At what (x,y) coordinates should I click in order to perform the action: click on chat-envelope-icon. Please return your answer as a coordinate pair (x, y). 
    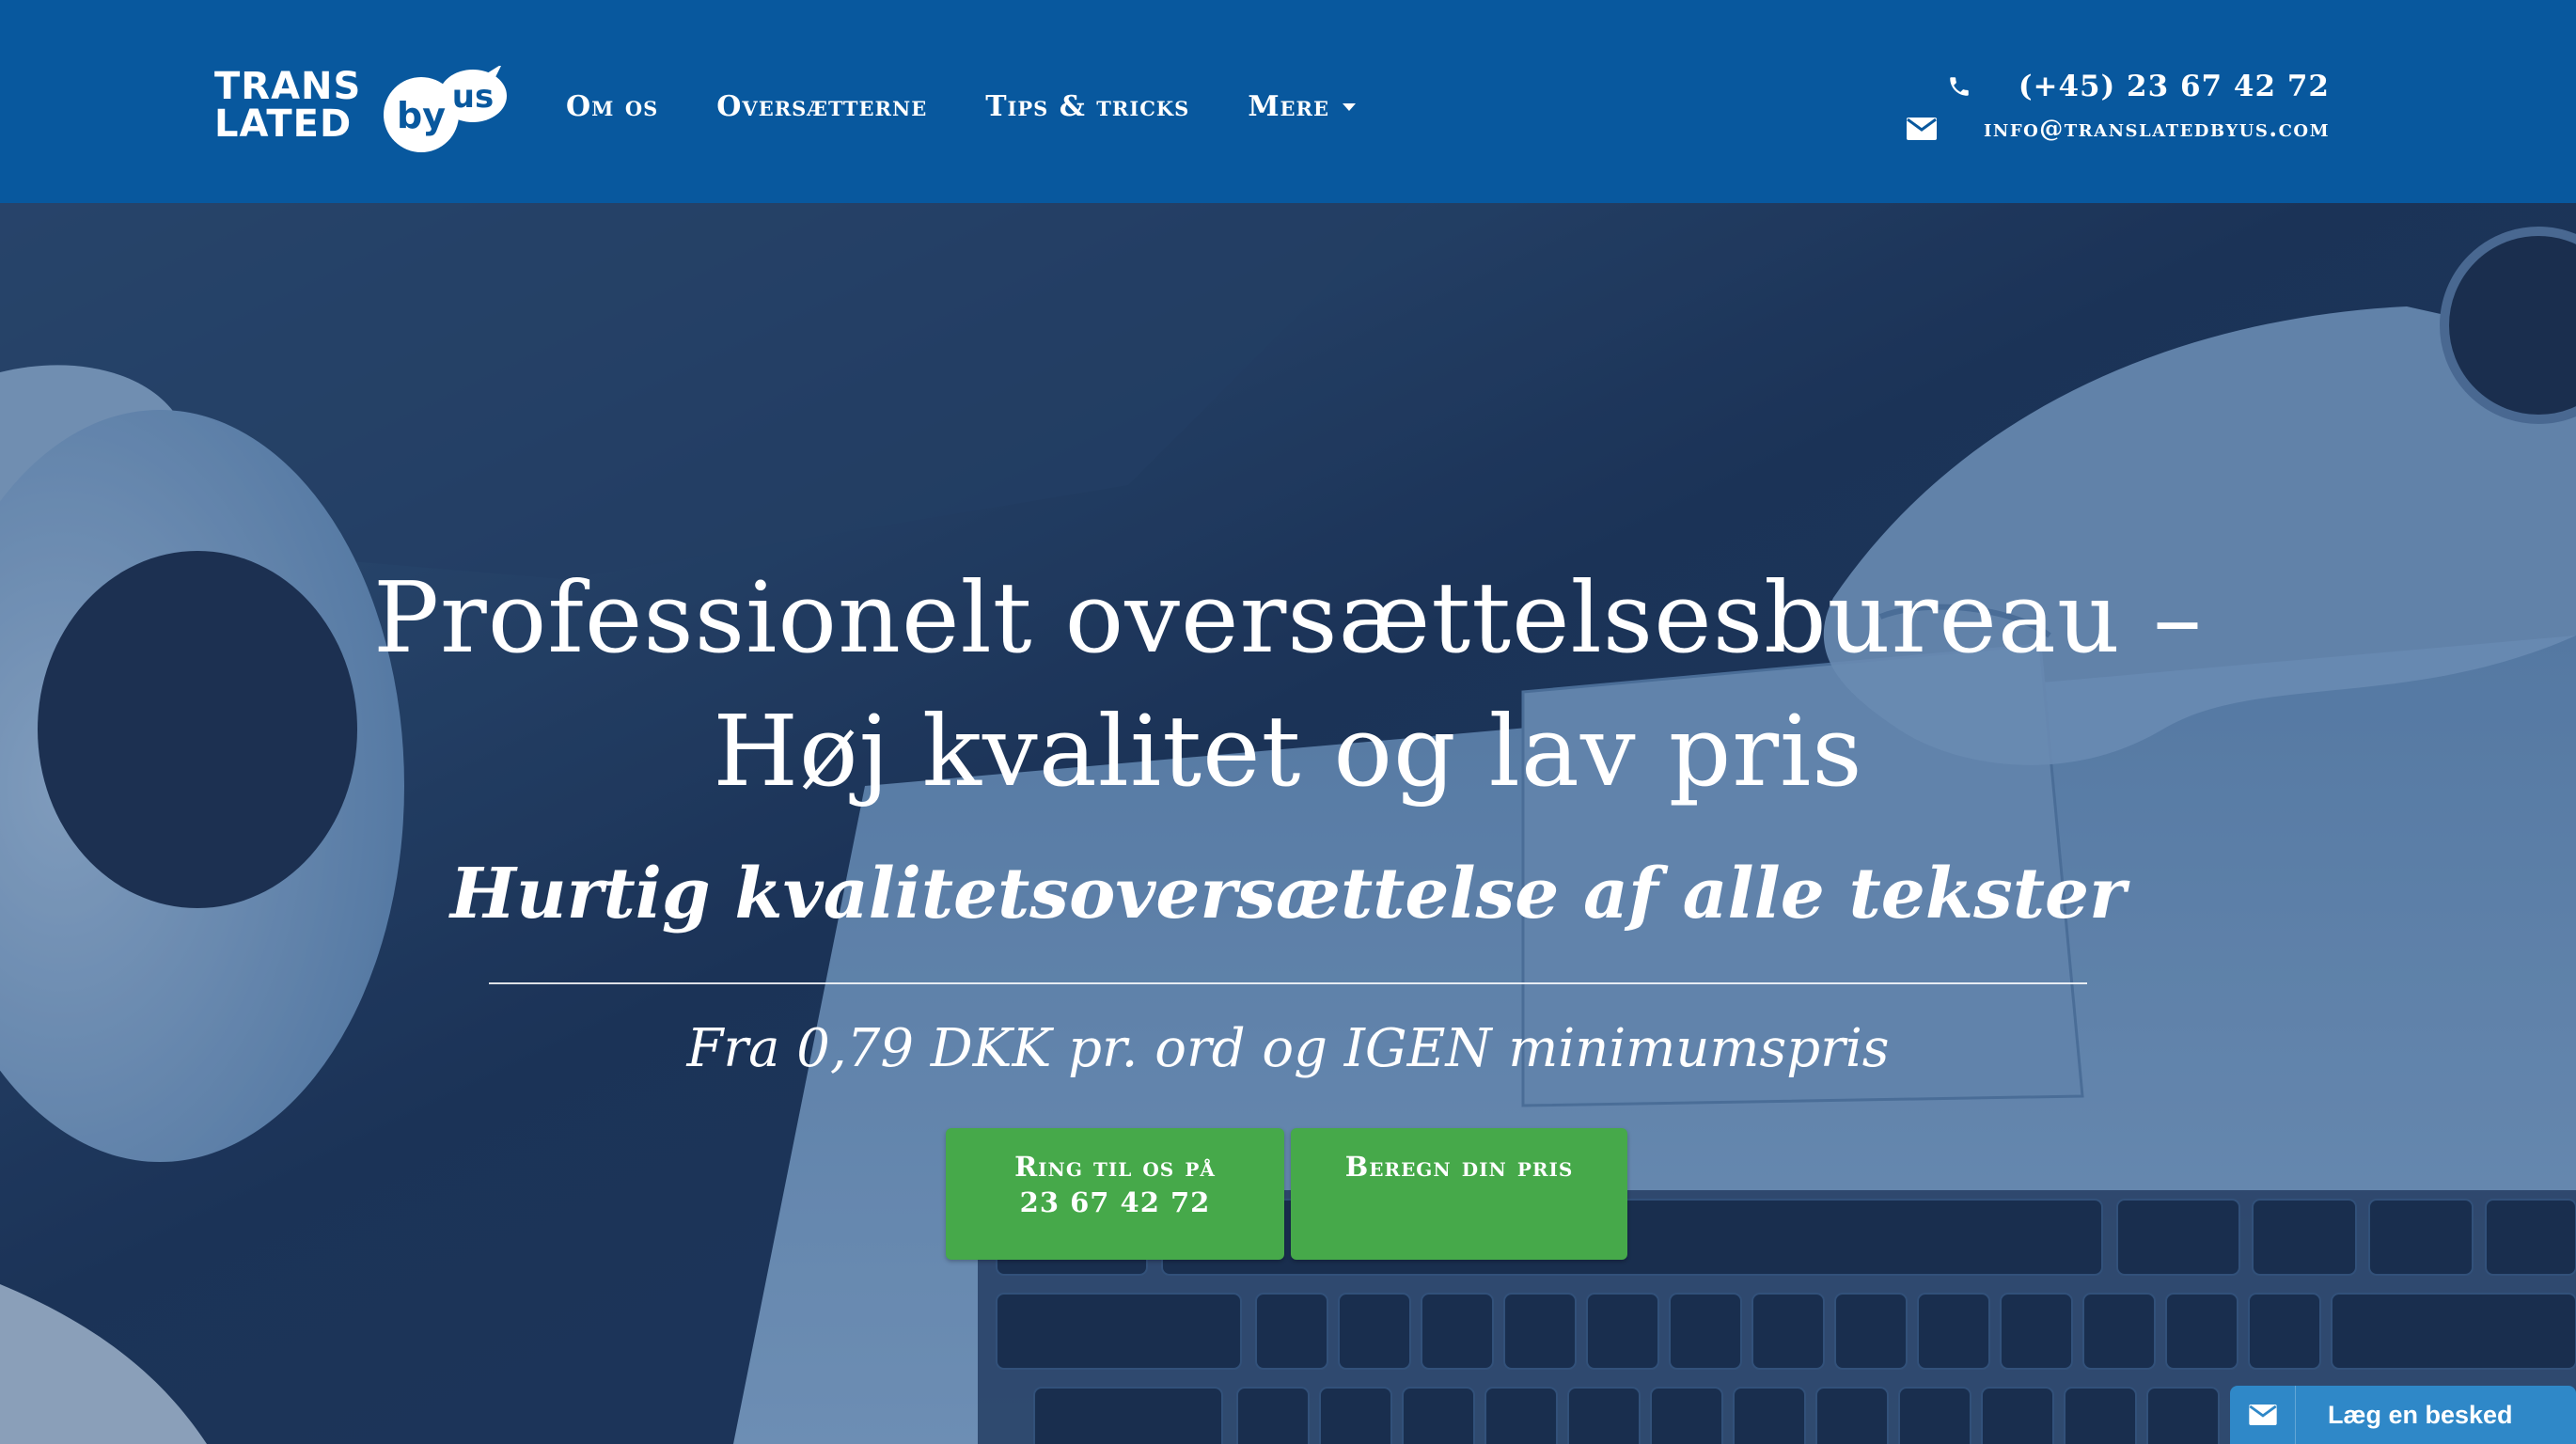
    Looking at the image, I should click on (2263, 1415).